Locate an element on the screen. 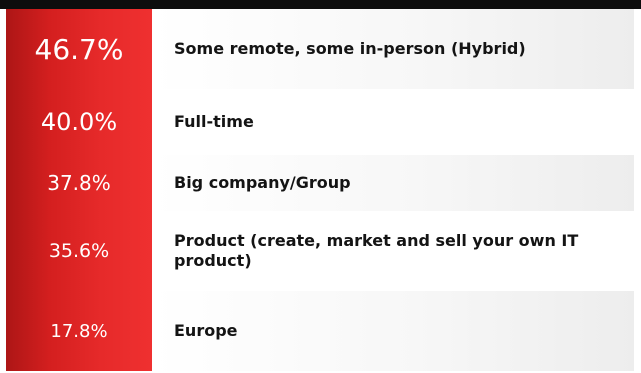 The height and width of the screenshot is (373, 641). percentage-value: 46.7% is located at coordinates (79, 49).